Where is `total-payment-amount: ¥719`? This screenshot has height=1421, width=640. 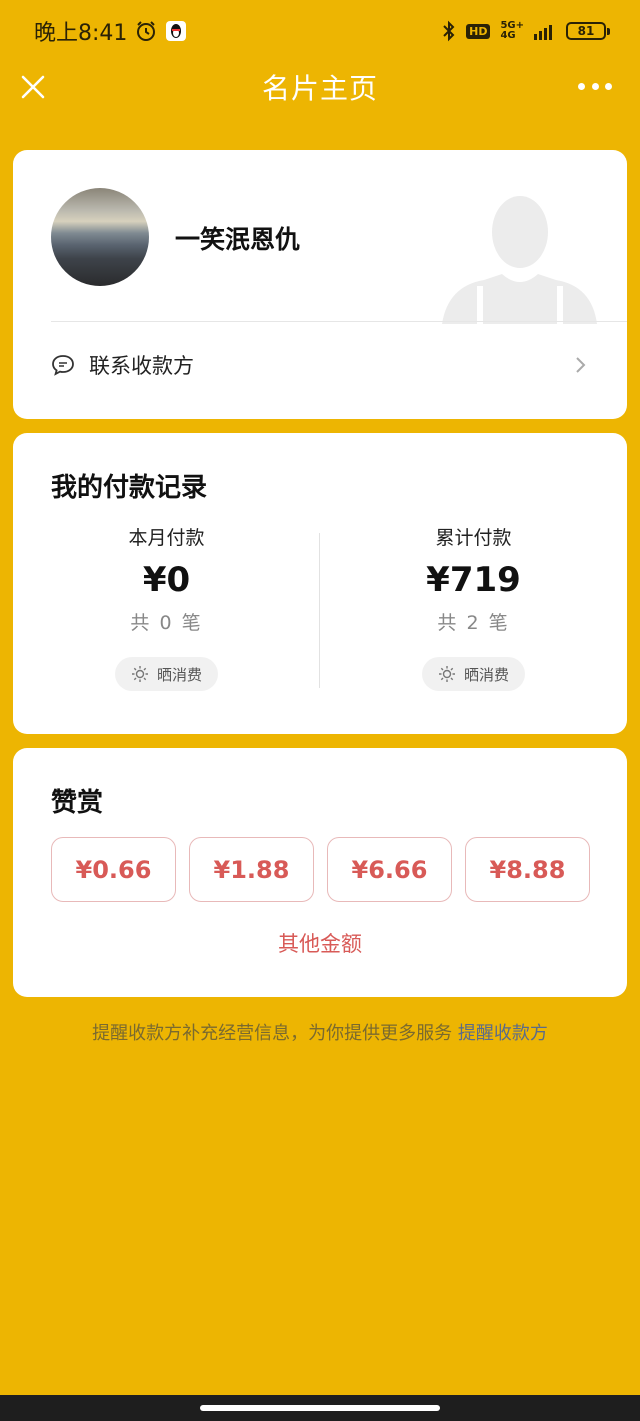
total-payment-amount: ¥719 is located at coordinates (473, 580).